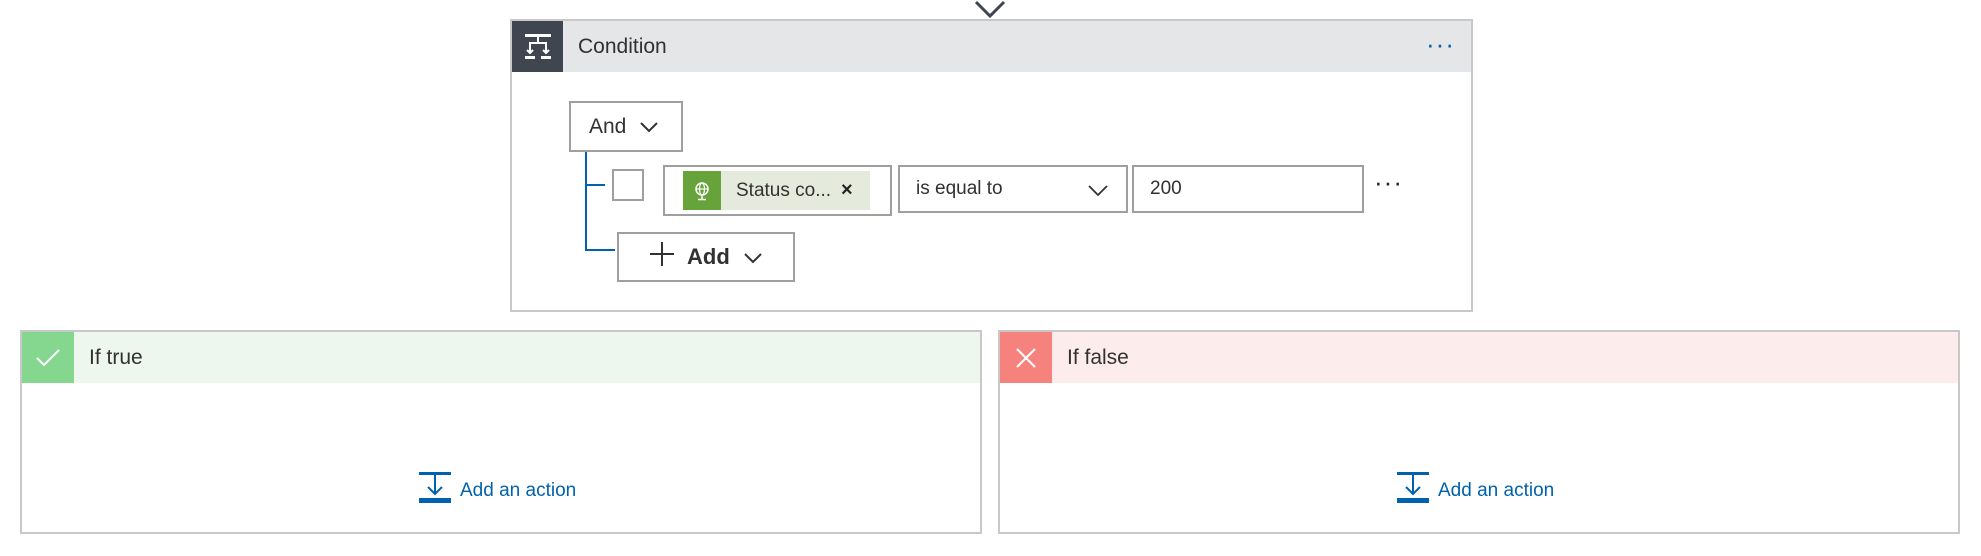 Image resolution: width=1981 pixels, height=556 pixels. I want to click on row-select-checkbox, so click(628, 185).